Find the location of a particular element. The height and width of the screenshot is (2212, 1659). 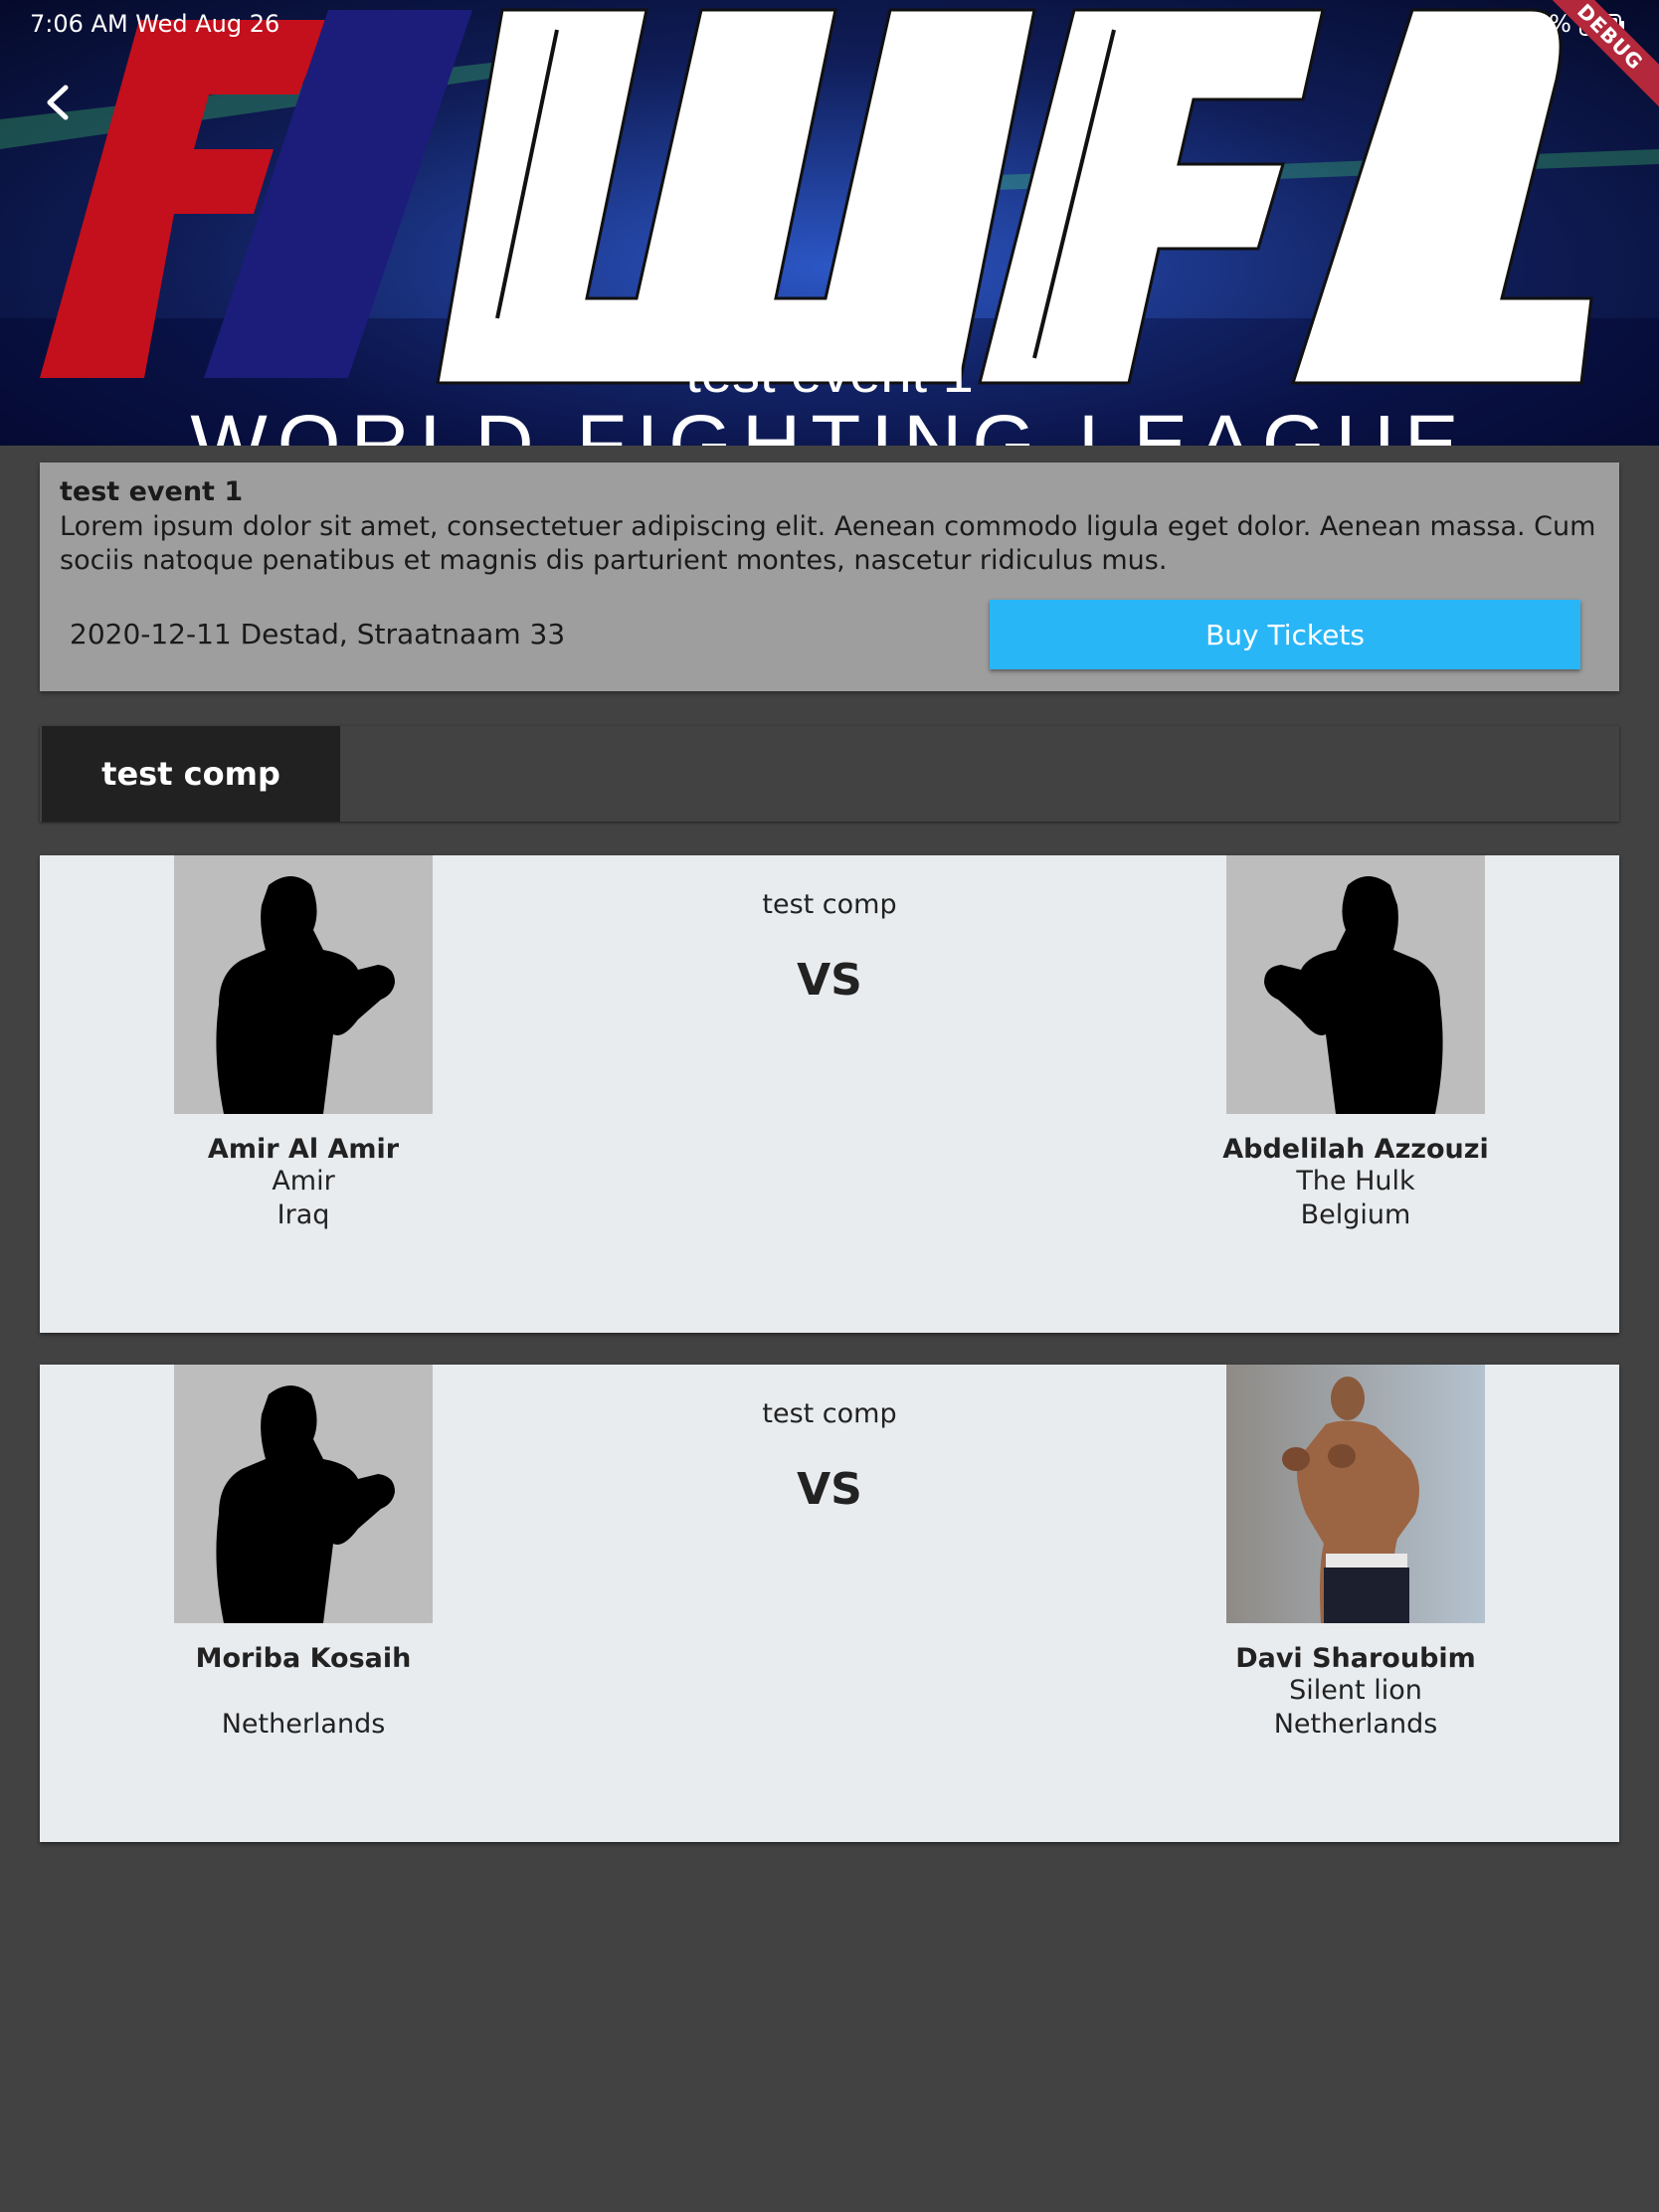

banner-event-title: test event 1 is located at coordinates (829, 372).